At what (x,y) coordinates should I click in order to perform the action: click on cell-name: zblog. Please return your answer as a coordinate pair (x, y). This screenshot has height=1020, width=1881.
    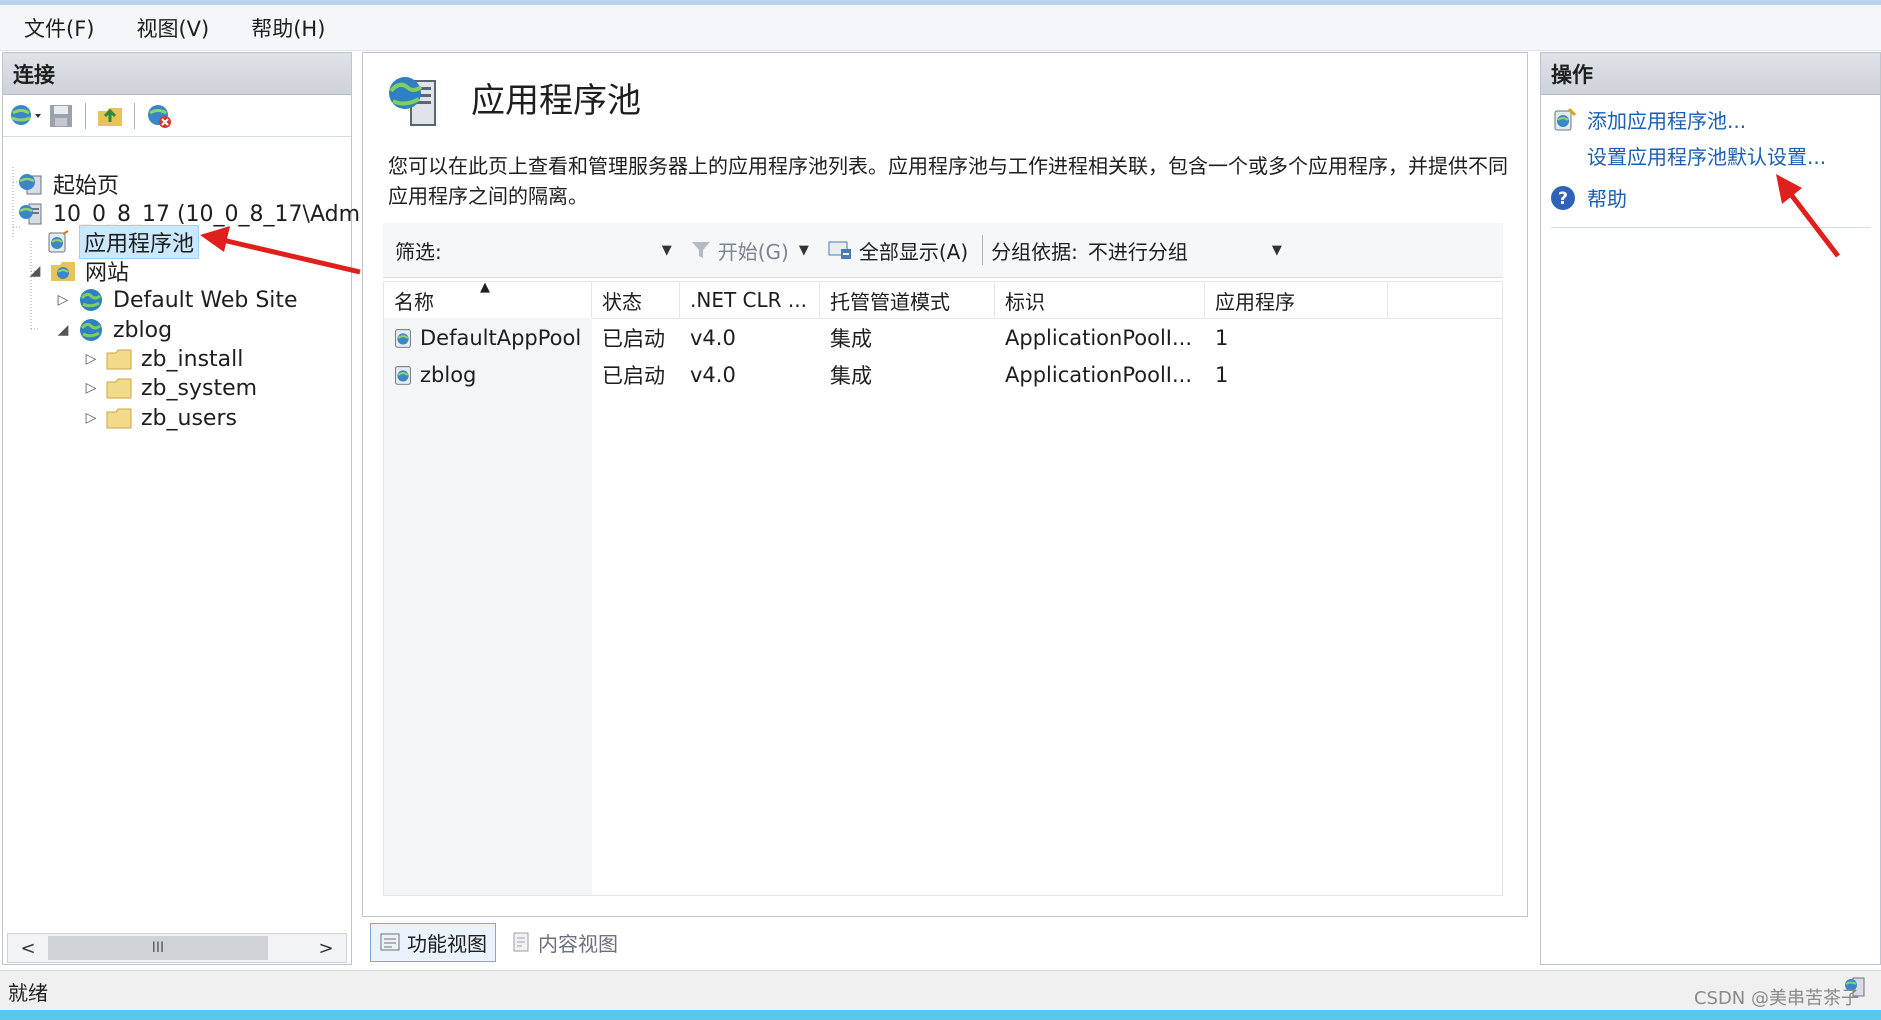
    Looking at the image, I should click on (488, 374).